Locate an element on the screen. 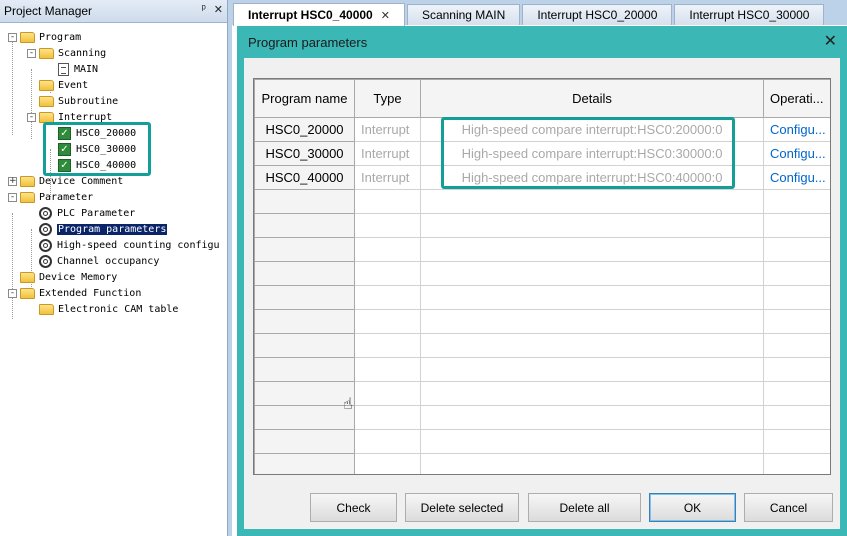 This screenshot has width=847, height=536. hand-cursor-icon: ☝ is located at coordinates (348, 403).